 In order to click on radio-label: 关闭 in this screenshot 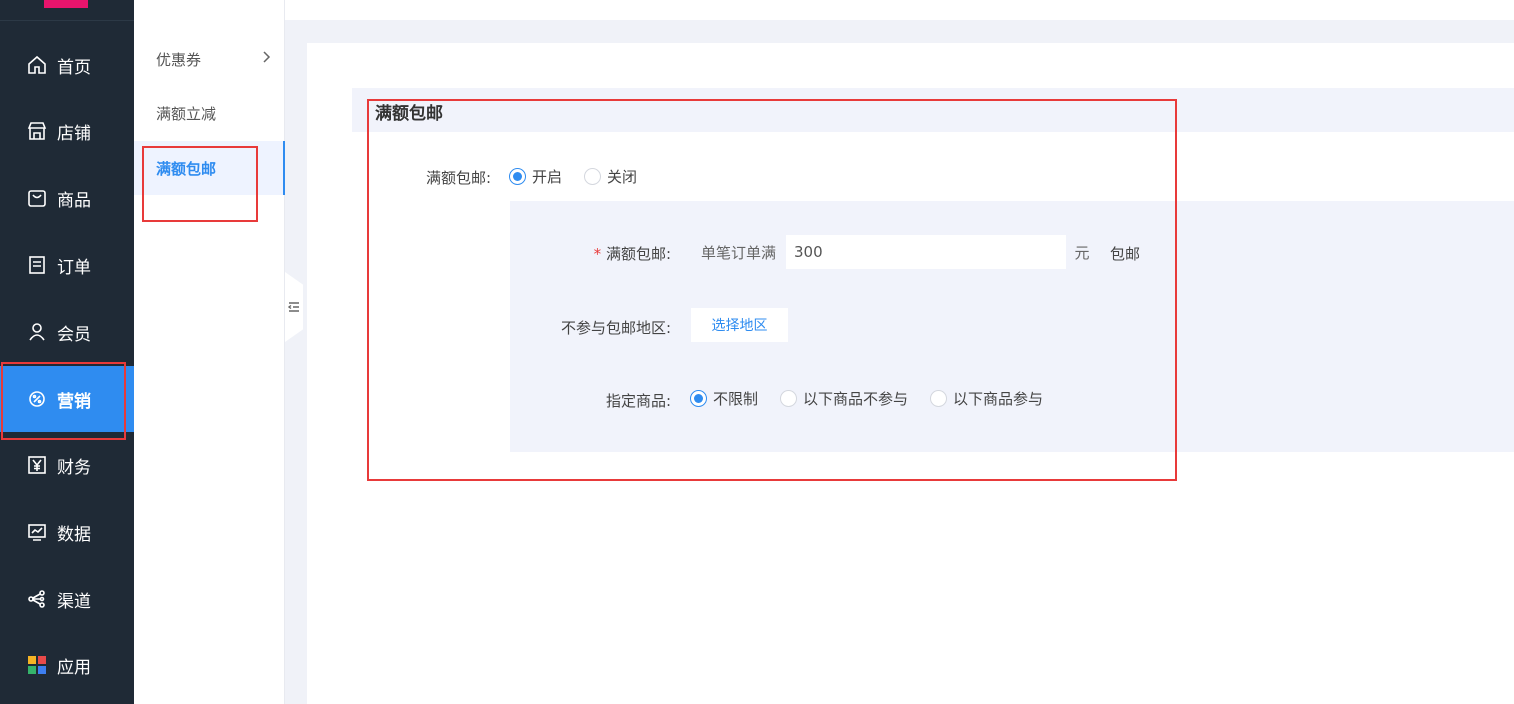, I will do `click(622, 177)`.